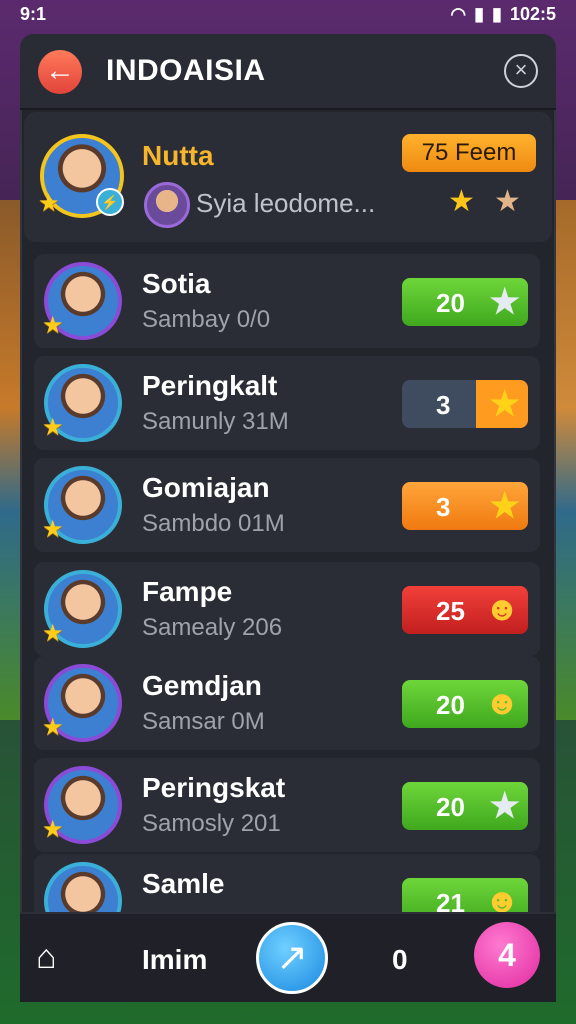  Describe the element at coordinates (110, 202) in the screenshot. I see `badge-icon: ⚡` at that location.